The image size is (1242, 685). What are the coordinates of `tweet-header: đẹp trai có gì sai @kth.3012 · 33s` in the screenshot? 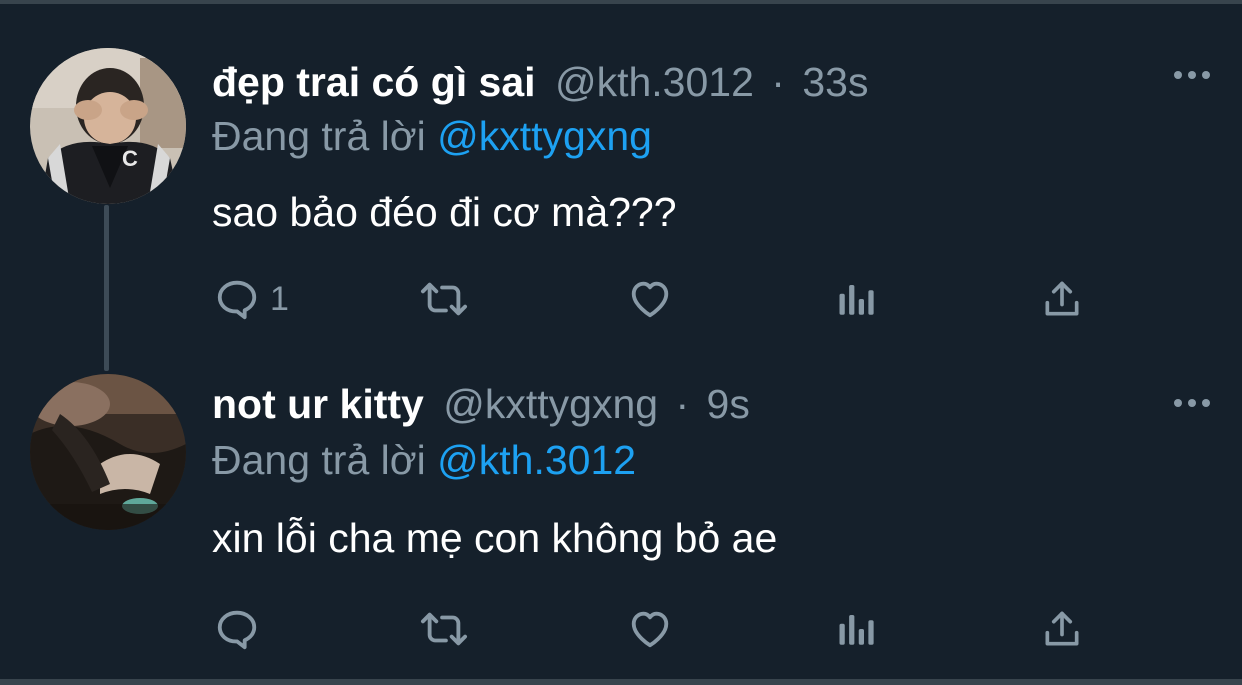 It's located at (540, 82).